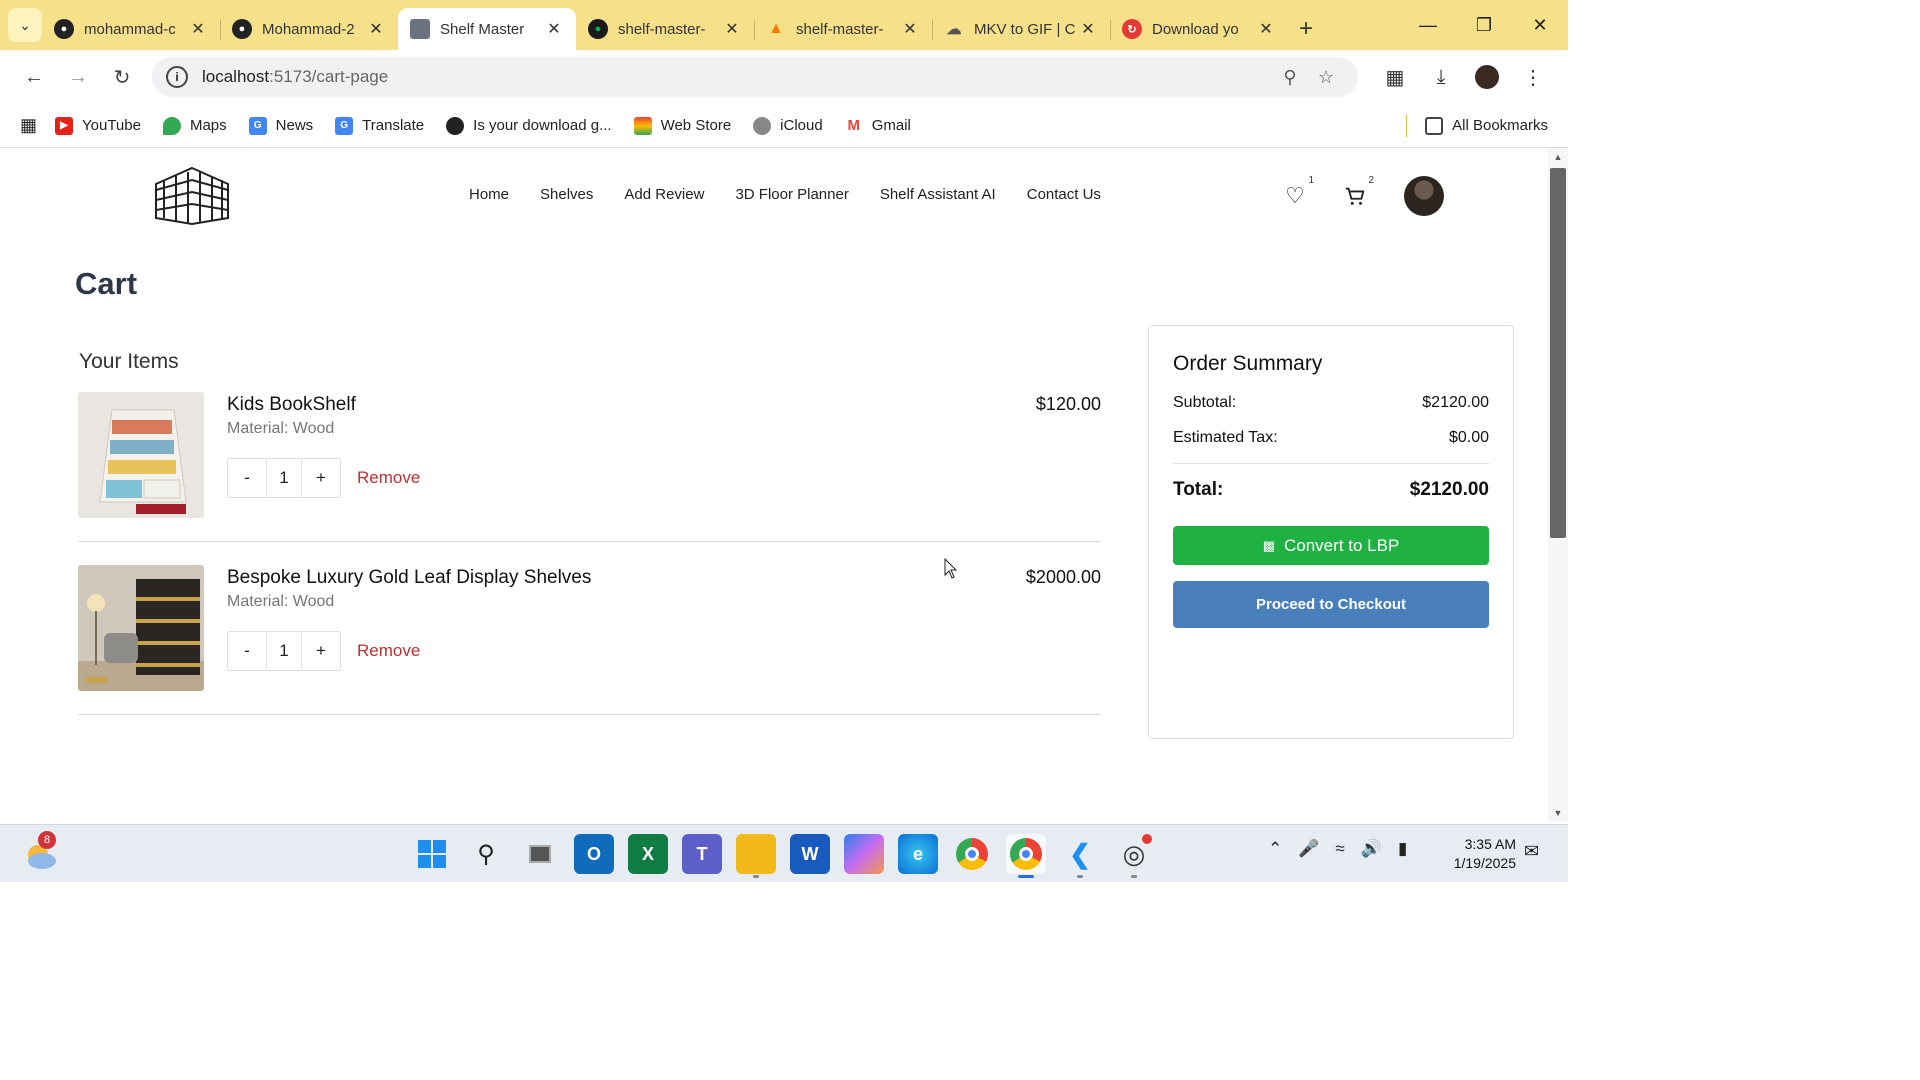  What do you see at coordinates (1064, 194) in the screenshot?
I see `nav-contact-us: Contact Us` at bounding box center [1064, 194].